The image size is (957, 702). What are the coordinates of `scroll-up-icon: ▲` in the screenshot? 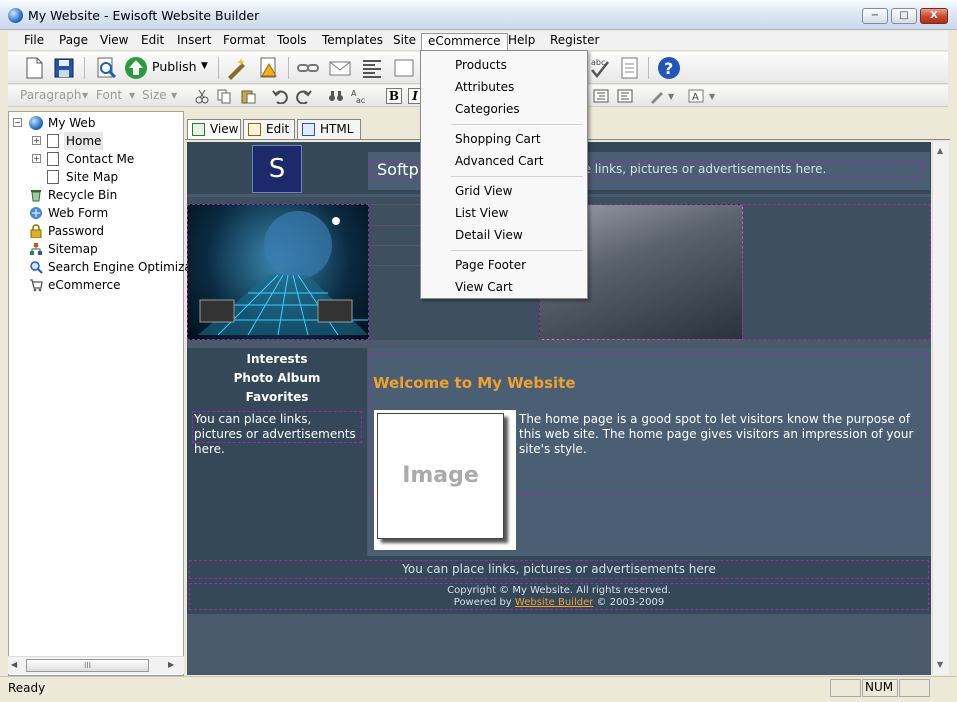 It's located at (940, 150).